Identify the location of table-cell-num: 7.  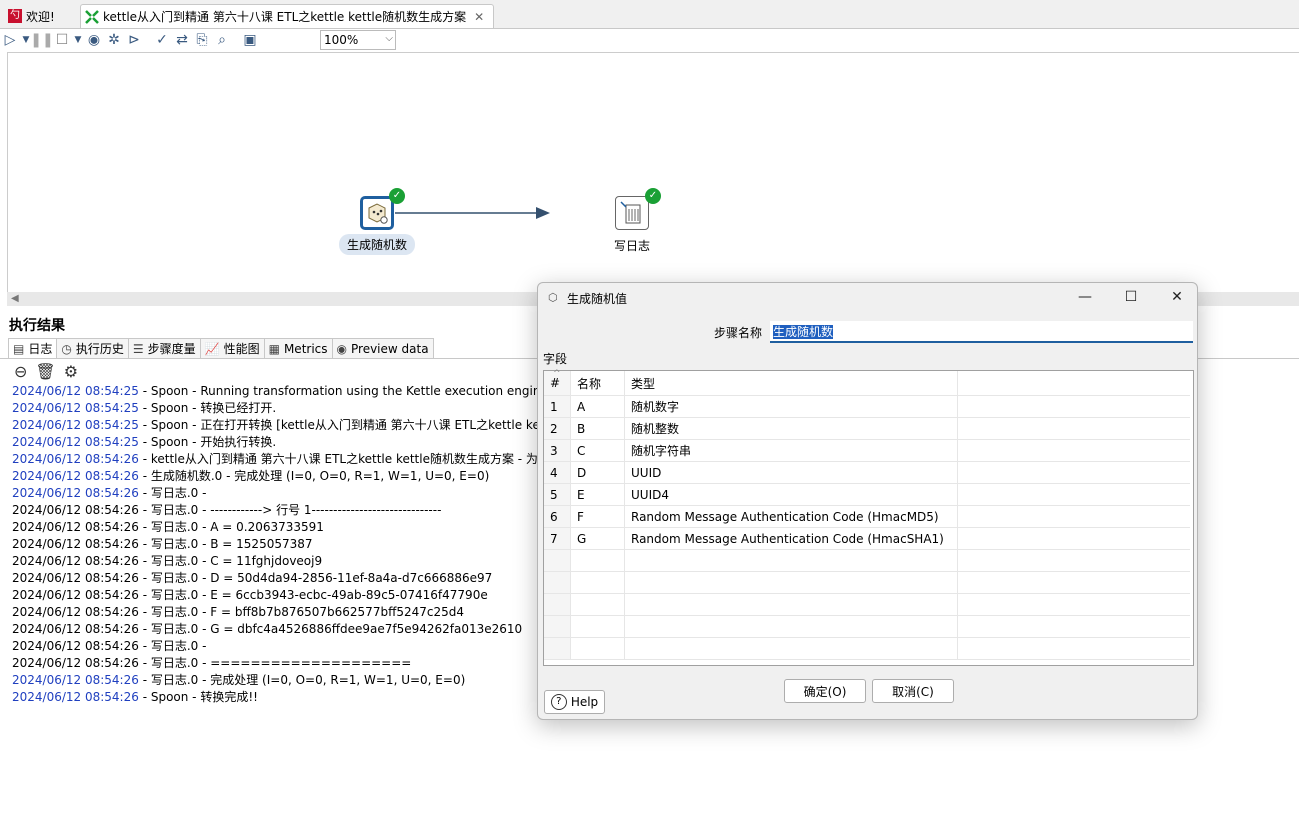
(557, 538).